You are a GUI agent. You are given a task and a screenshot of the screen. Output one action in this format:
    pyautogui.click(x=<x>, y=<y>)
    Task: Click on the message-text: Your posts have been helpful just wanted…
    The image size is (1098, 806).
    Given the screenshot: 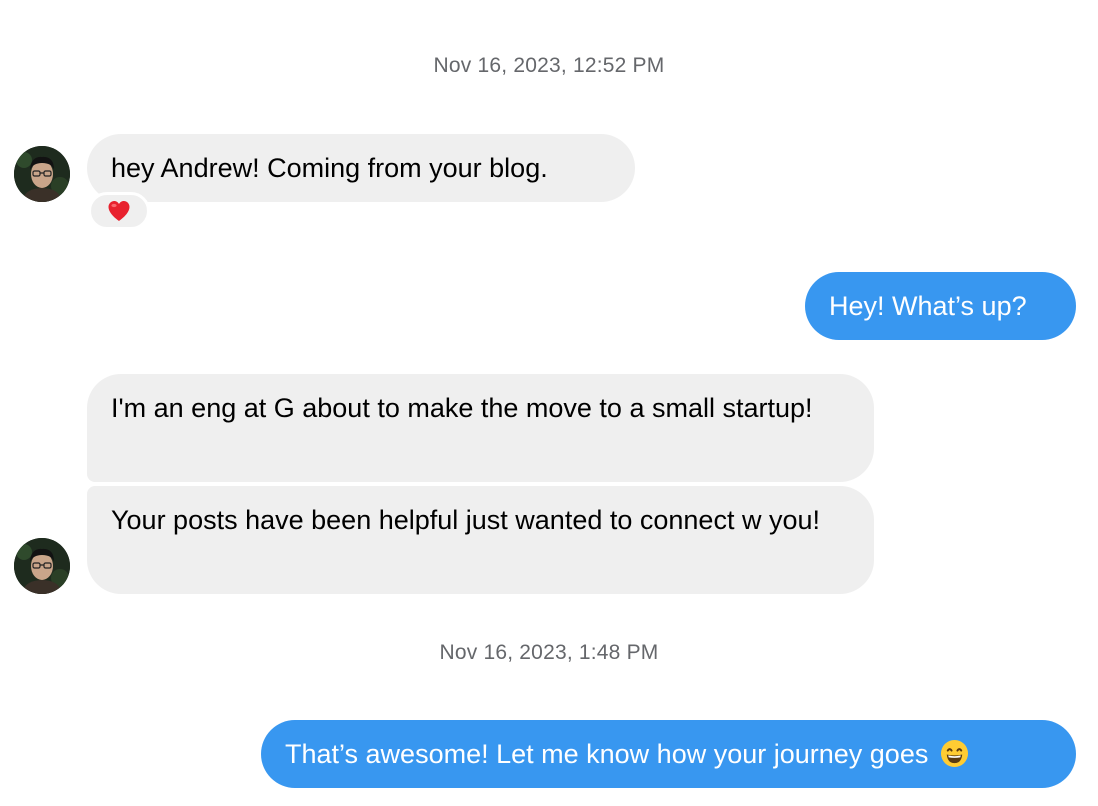 What is the action you would take?
    pyautogui.click(x=465, y=520)
    